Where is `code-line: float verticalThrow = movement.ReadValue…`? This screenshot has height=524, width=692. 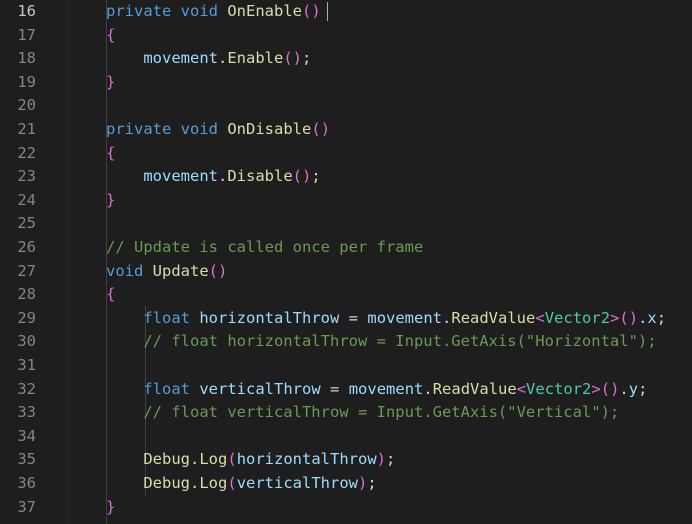 code-line: float verticalThrow = movement.ReadValue… is located at coordinates (380, 390).